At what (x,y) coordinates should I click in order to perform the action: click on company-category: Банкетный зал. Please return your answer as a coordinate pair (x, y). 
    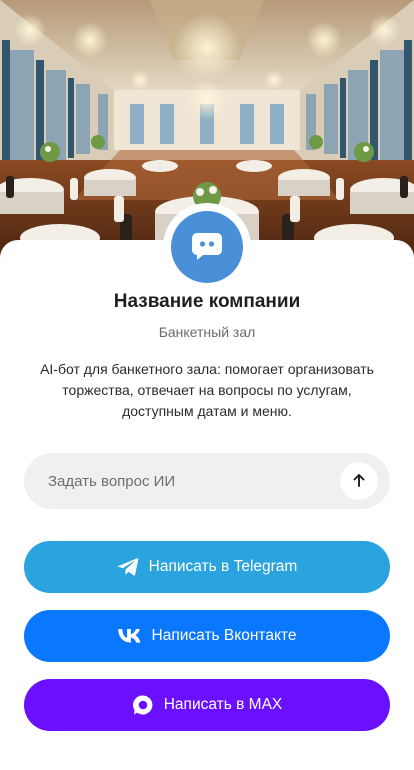
    Looking at the image, I should click on (207, 332).